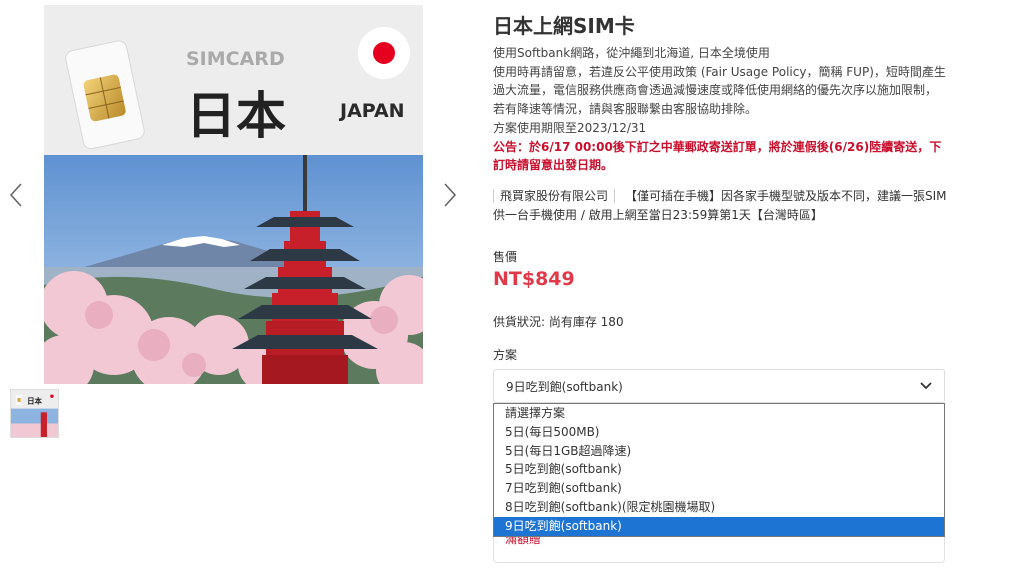 The height and width of the screenshot is (584, 1024). I want to click on plan-label: 方案, so click(505, 355).